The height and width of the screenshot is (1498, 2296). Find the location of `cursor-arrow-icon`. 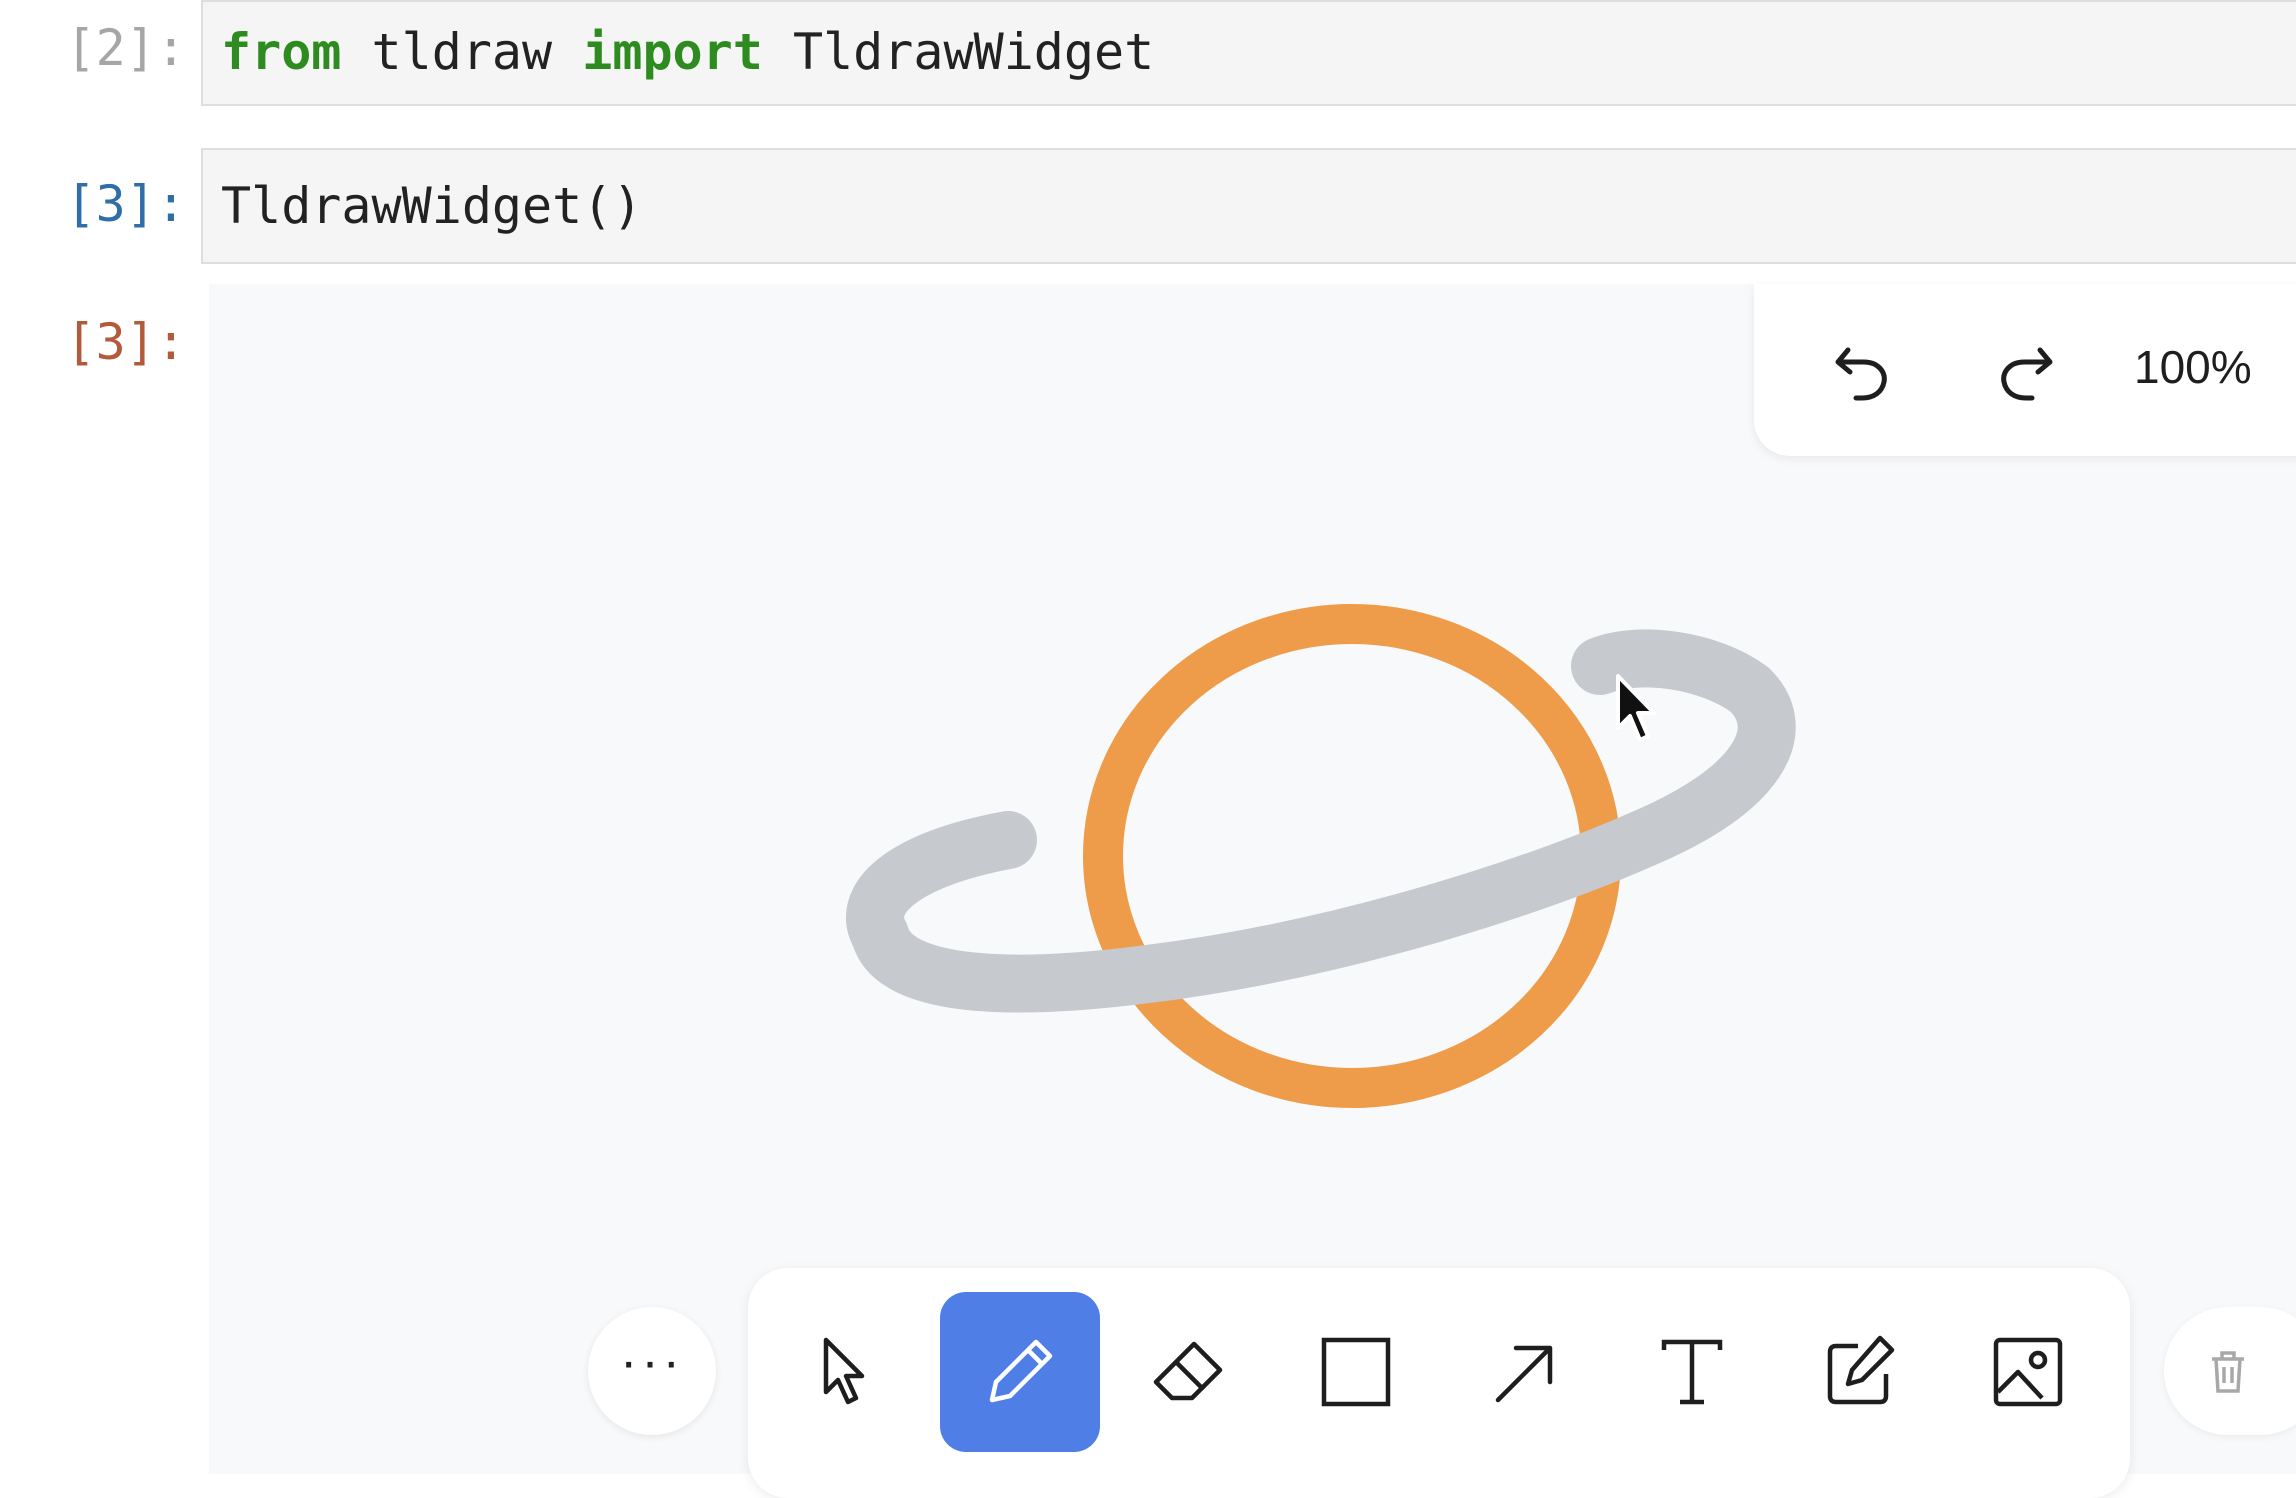

cursor-arrow-icon is located at coordinates (844, 1371).